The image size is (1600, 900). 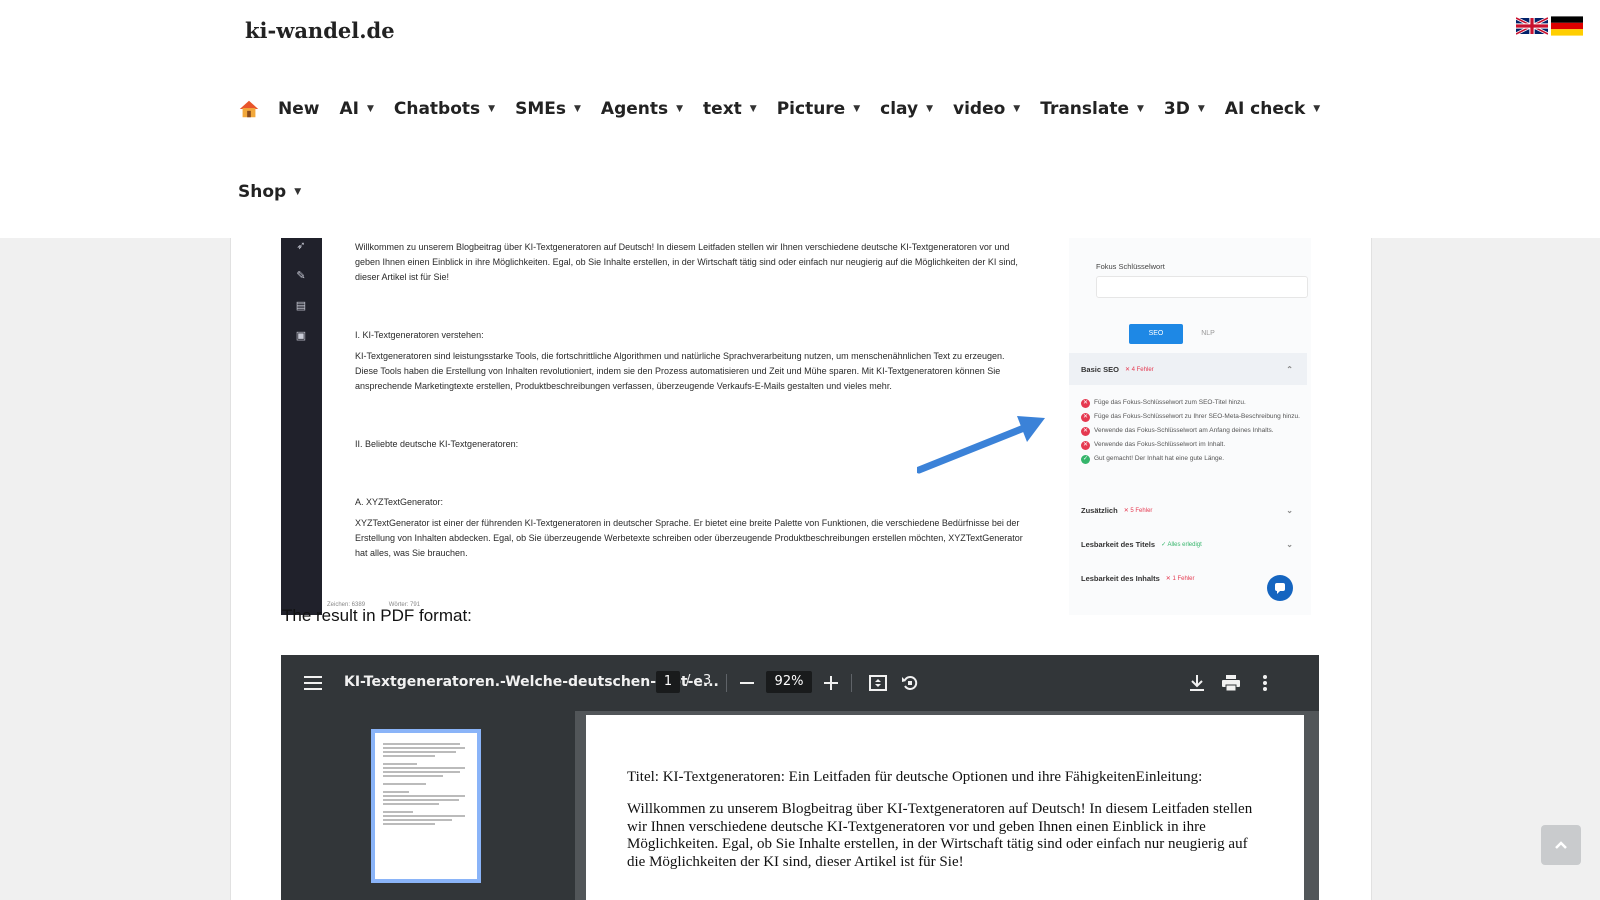 What do you see at coordinates (356, 109) in the screenshot?
I see `nav-item-ai: AI ▼` at bounding box center [356, 109].